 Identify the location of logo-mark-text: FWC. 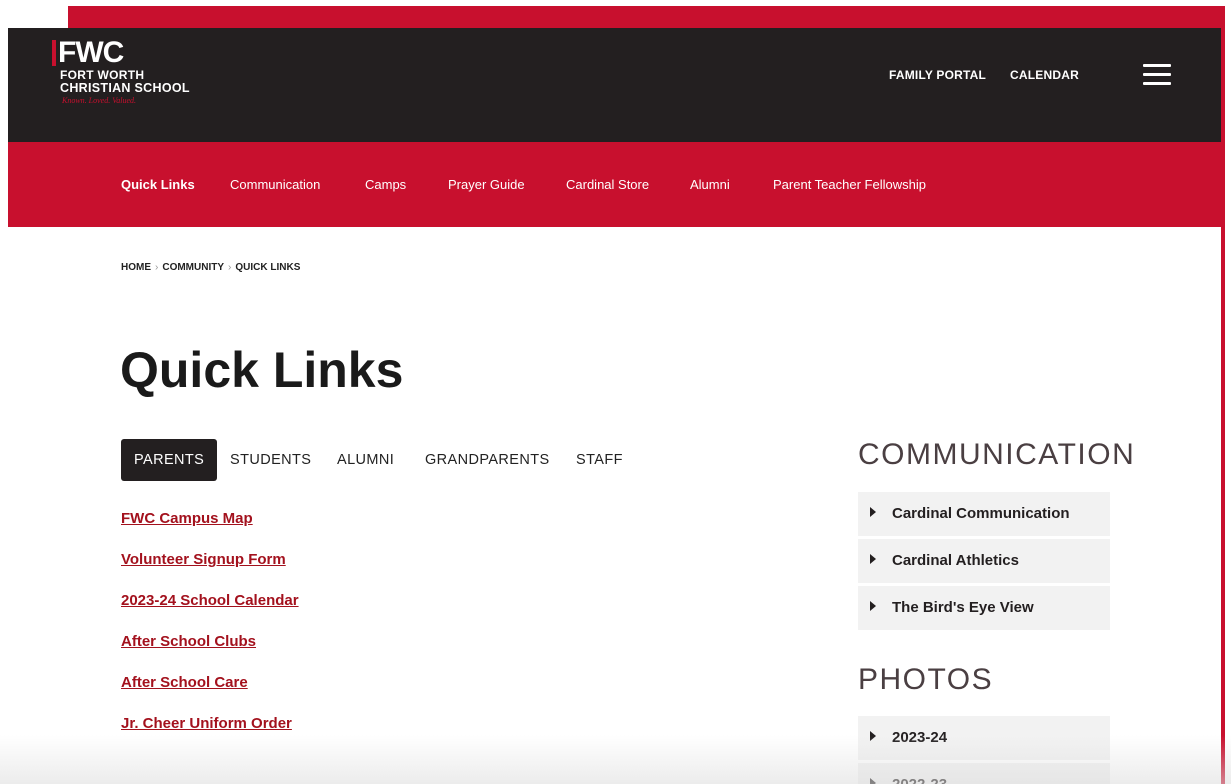
(91, 52).